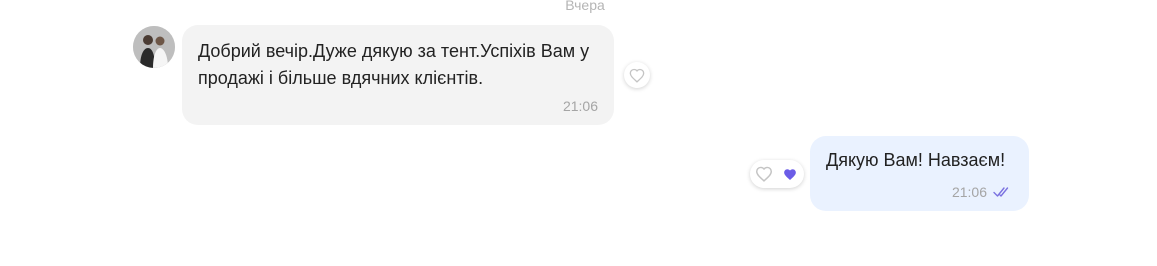  I want to click on reaction-heart-outline, so click(764, 174).